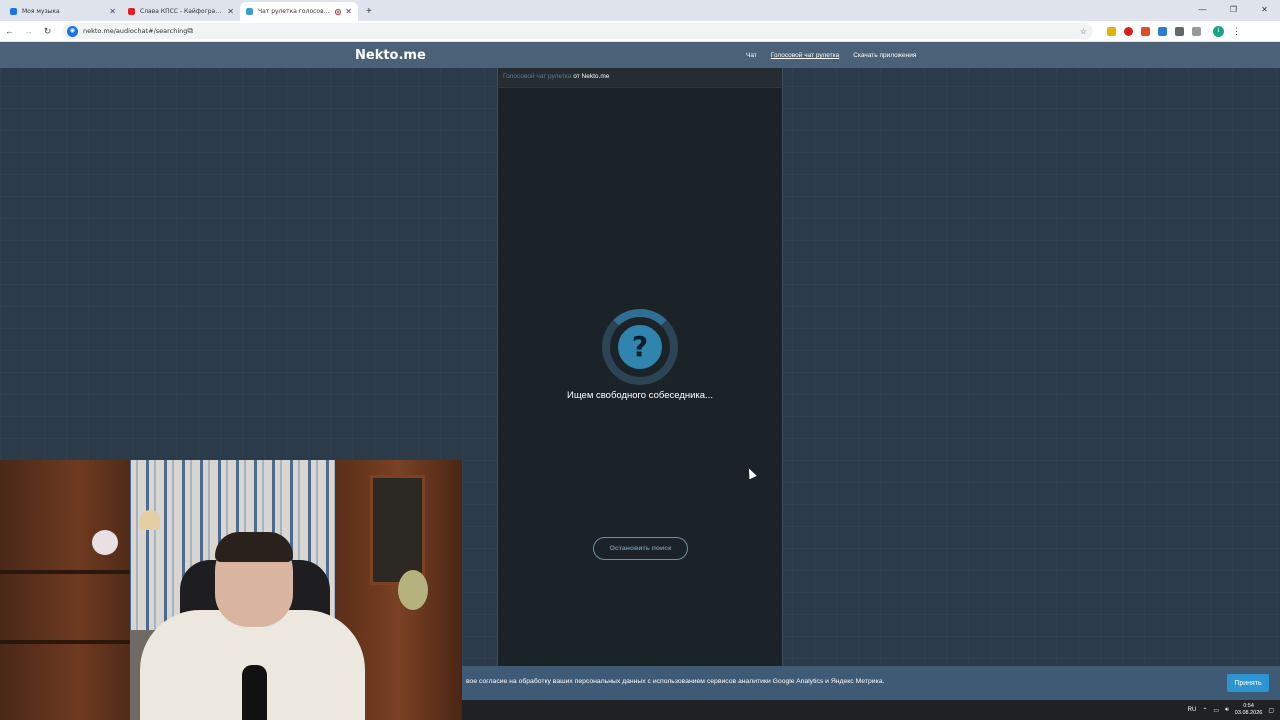 This screenshot has height=720, width=1280. I want to click on vk-music-icon, so click(13, 11).